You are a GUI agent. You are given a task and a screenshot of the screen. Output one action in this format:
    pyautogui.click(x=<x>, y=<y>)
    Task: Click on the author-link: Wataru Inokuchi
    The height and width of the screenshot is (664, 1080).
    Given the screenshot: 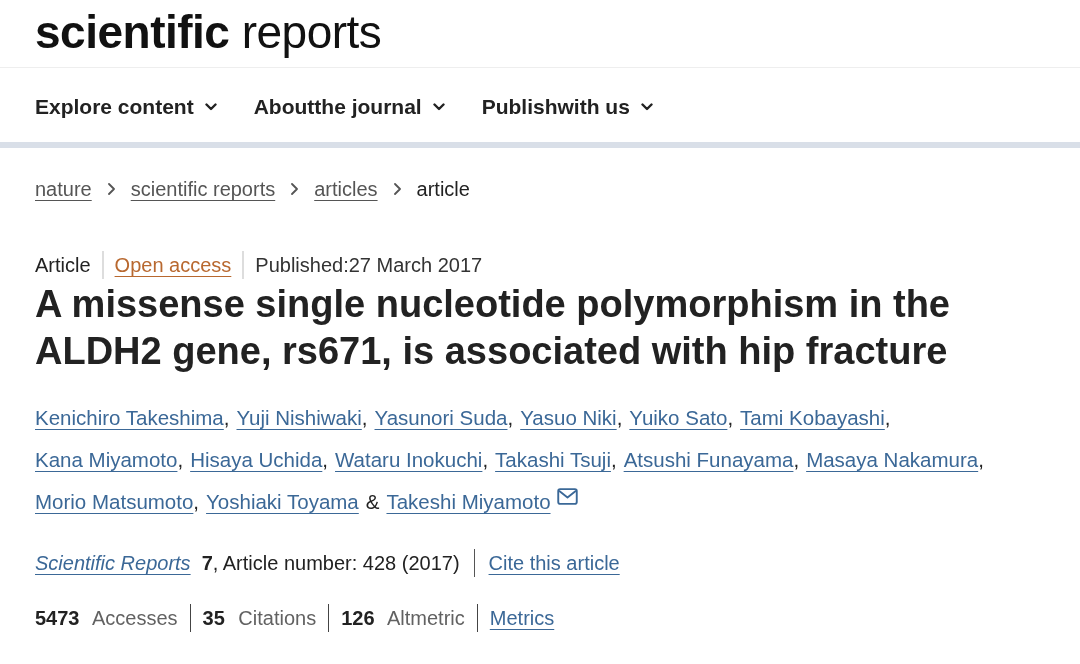 What is the action you would take?
    pyautogui.click(x=409, y=460)
    